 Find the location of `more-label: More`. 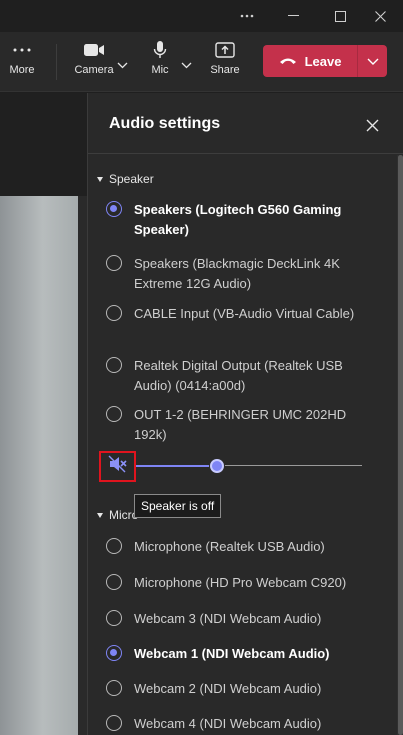

more-label: More is located at coordinates (22, 70).